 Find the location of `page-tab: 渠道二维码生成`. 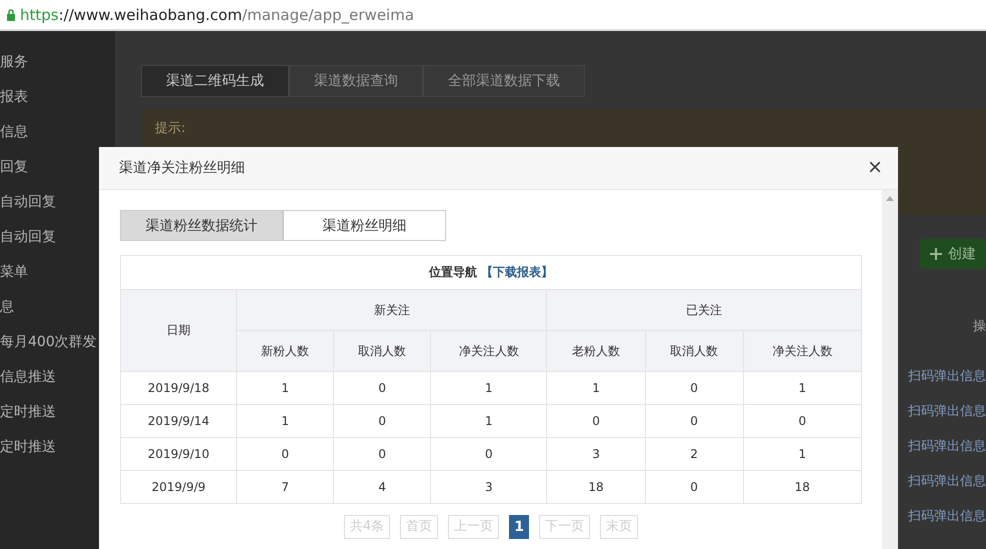

page-tab: 渠道二维码生成 is located at coordinates (215, 81).